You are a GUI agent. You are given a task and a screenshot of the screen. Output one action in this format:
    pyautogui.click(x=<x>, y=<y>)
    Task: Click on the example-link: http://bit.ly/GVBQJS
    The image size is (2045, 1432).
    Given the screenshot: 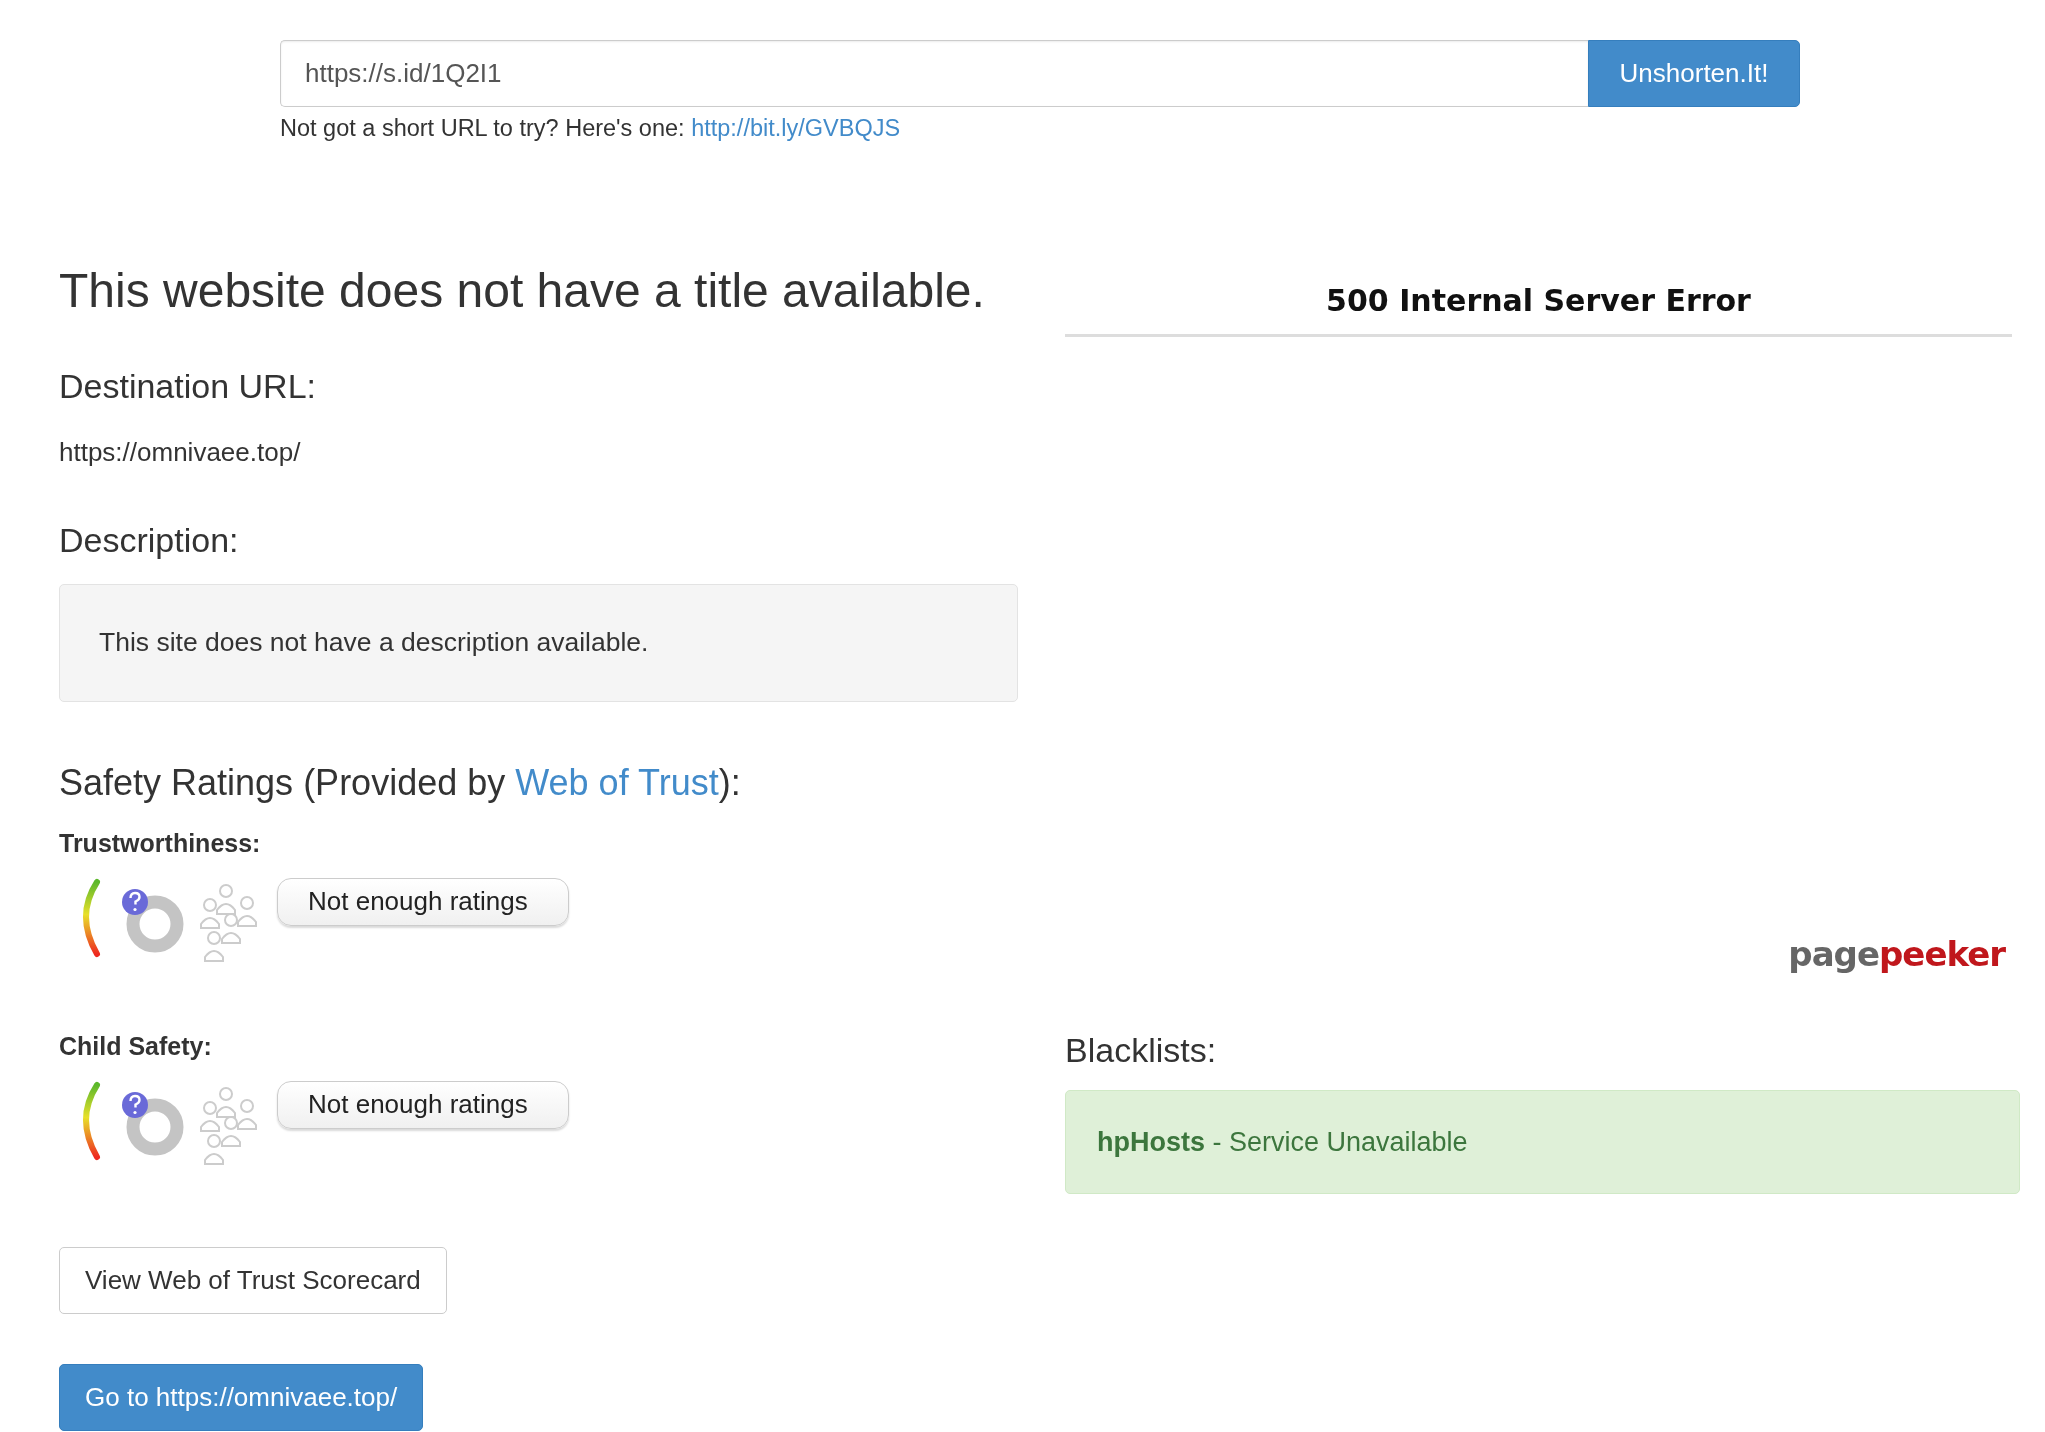 What is the action you would take?
    pyautogui.click(x=796, y=128)
    